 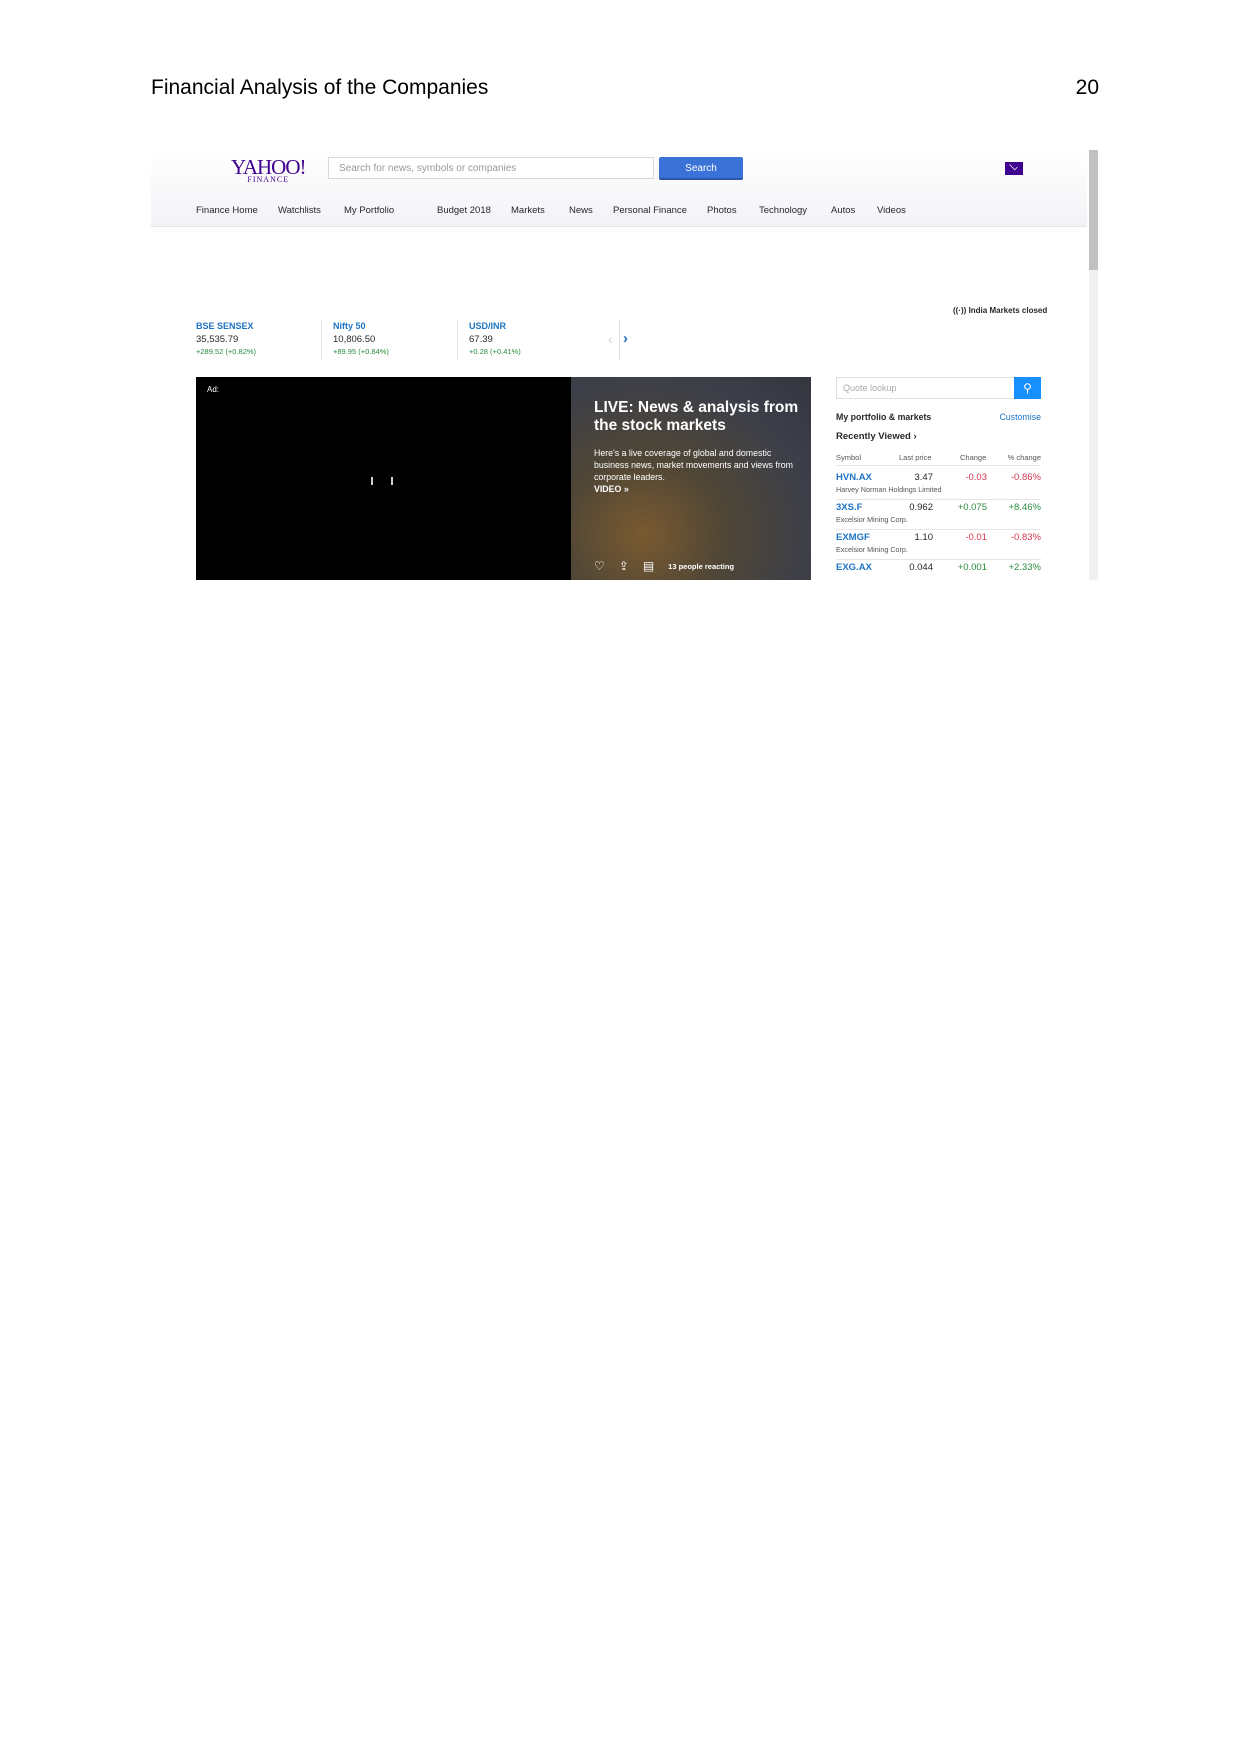 What do you see at coordinates (701, 168) in the screenshot?
I see `search-button: Search` at bounding box center [701, 168].